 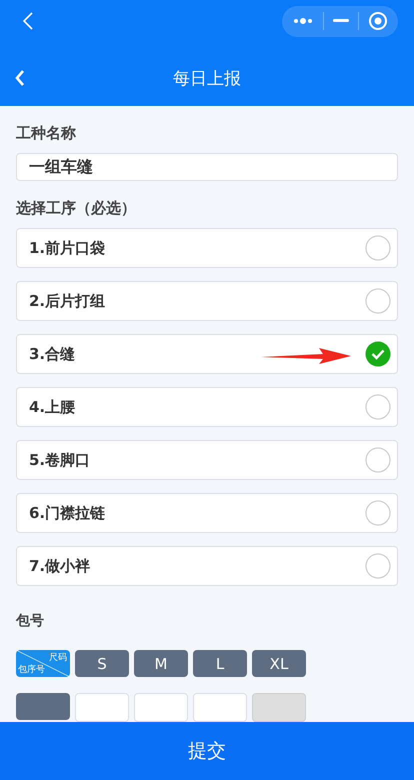 What do you see at coordinates (207, 566) in the screenshot?
I see `process-option: 7.做小袢` at bounding box center [207, 566].